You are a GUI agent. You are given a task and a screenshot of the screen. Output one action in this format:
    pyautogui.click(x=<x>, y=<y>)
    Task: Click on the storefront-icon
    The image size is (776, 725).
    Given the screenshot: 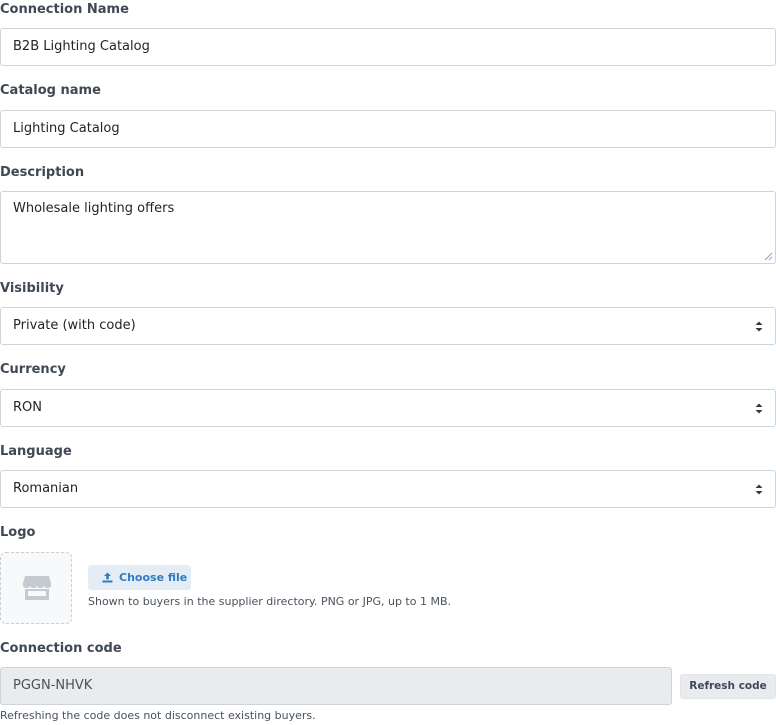 What is the action you would take?
    pyautogui.click(x=37, y=588)
    